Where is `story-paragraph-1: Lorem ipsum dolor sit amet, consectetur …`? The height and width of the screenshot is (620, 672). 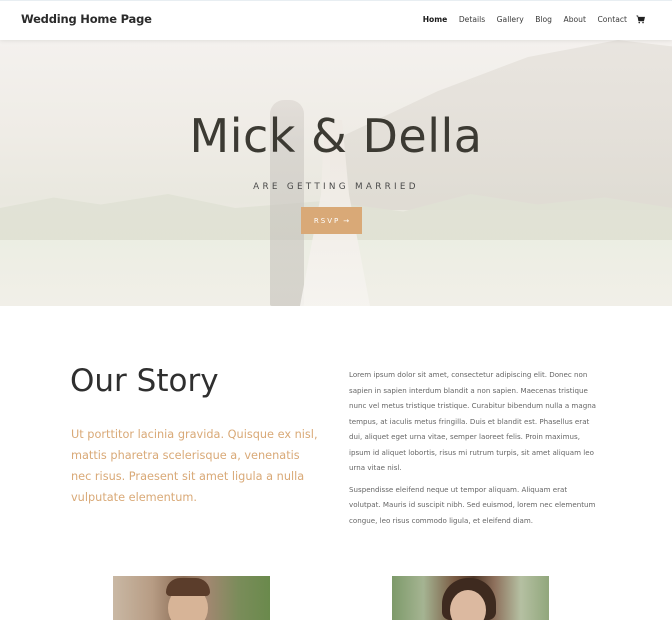
story-paragraph-1: Lorem ipsum dolor sit amet, consectetur … is located at coordinates (473, 421).